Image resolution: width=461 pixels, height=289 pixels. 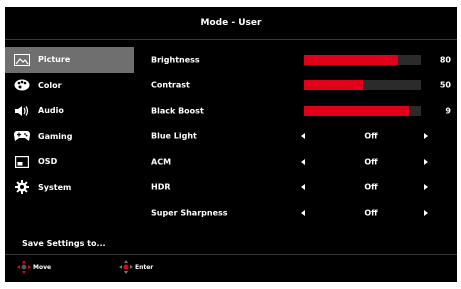 I want to click on setting-acm: ACM Off, so click(x=301, y=162).